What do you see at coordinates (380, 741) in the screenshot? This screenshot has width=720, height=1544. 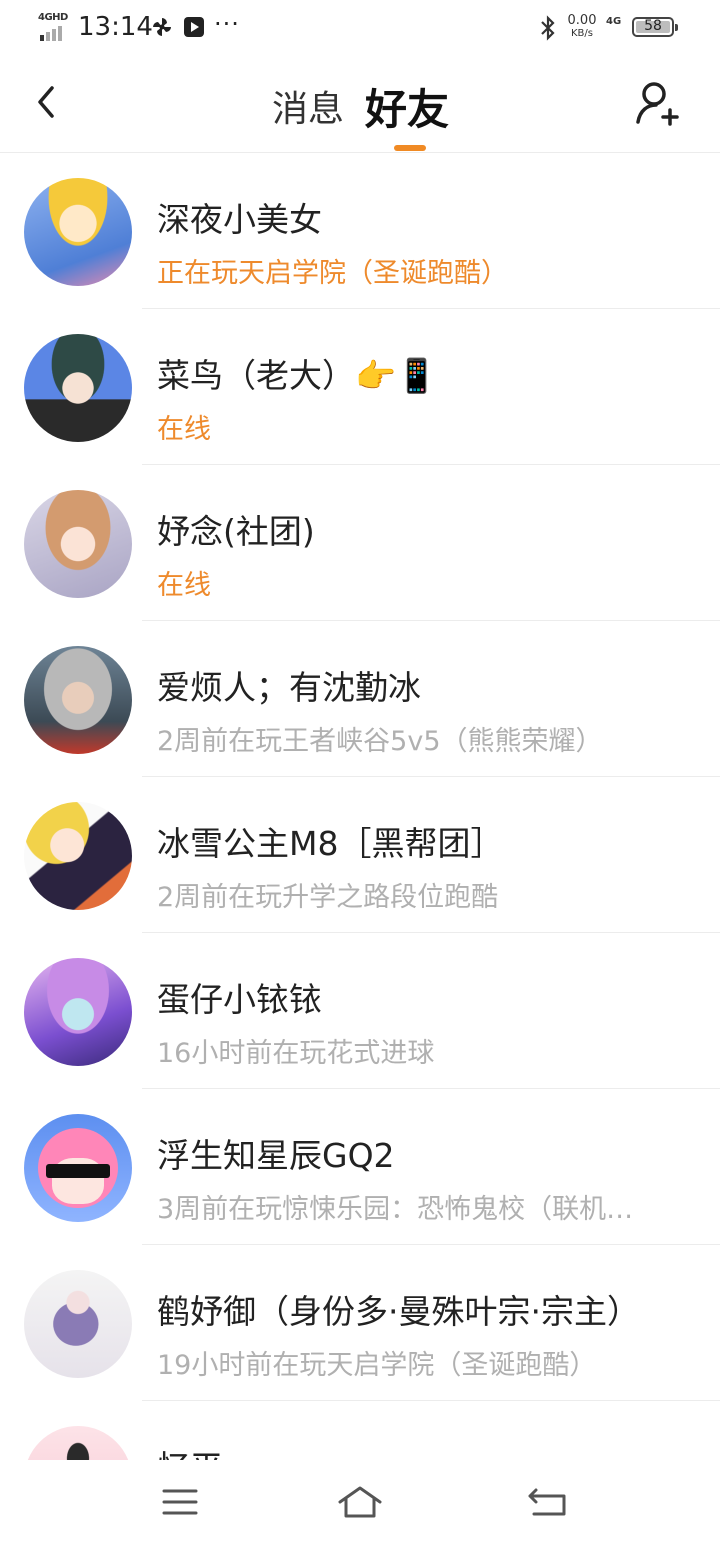 I see `friend-status: 2周前在玩王者峡谷5v5（熊熊荣耀）` at bounding box center [380, 741].